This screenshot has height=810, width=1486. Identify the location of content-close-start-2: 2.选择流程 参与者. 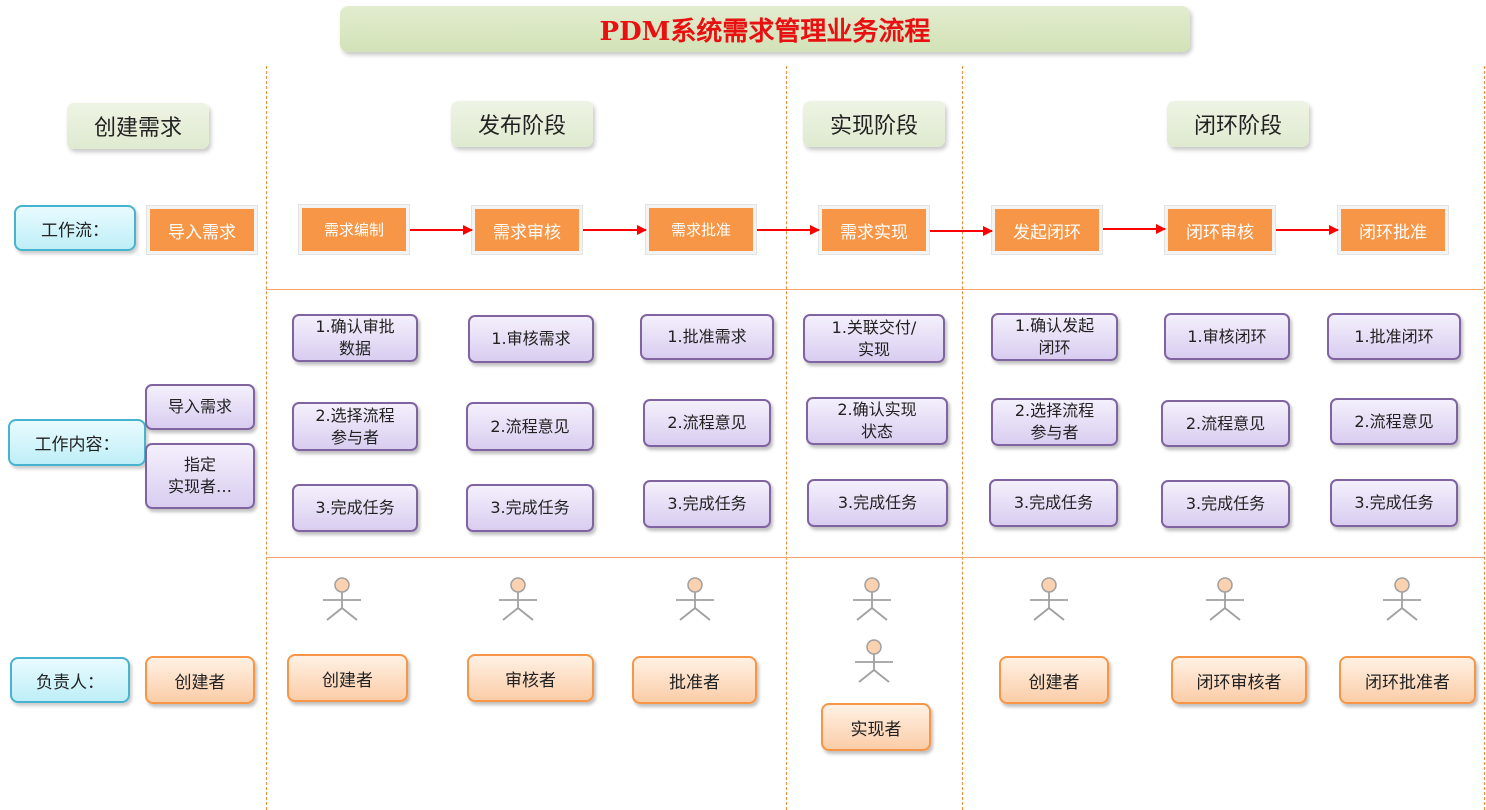
(1054, 422).